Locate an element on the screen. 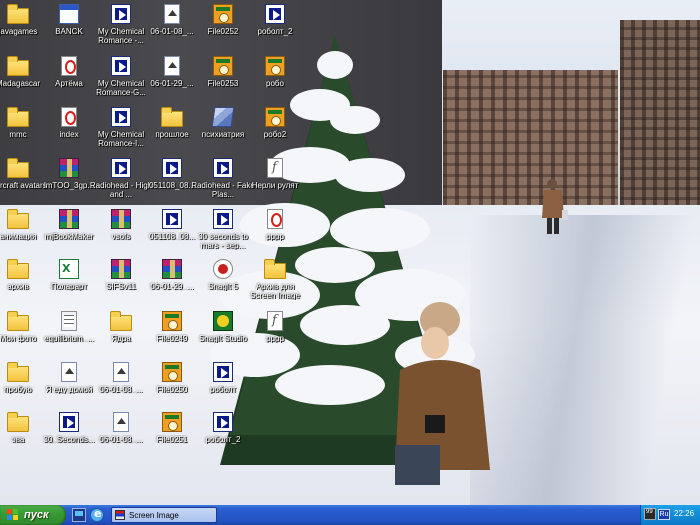 This screenshot has height=525, width=700. text-file-icon is located at coordinates (69, 321).